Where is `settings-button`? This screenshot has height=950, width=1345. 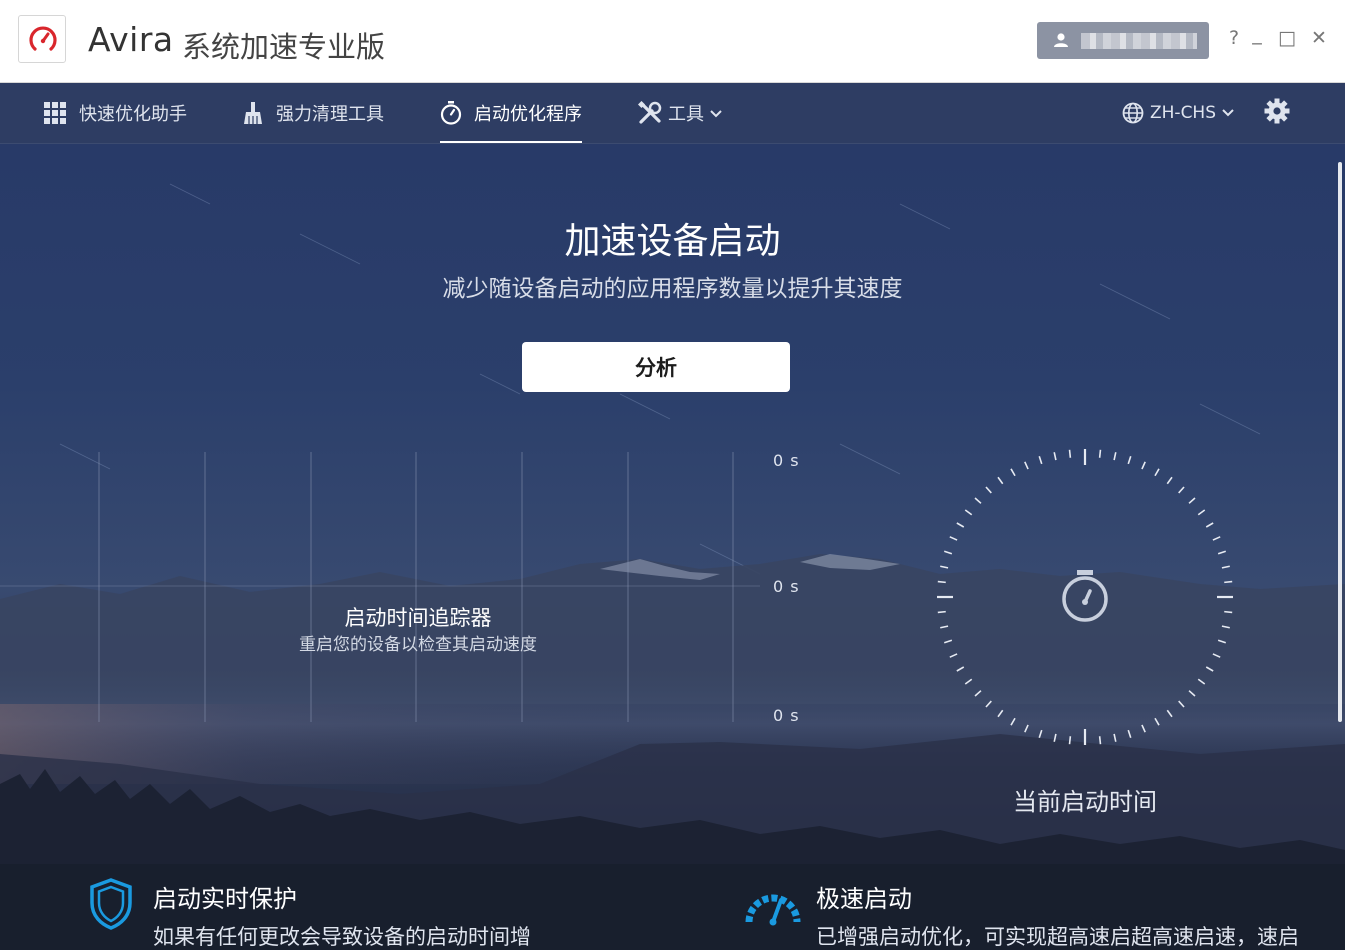 settings-button is located at coordinates (1277, 113).